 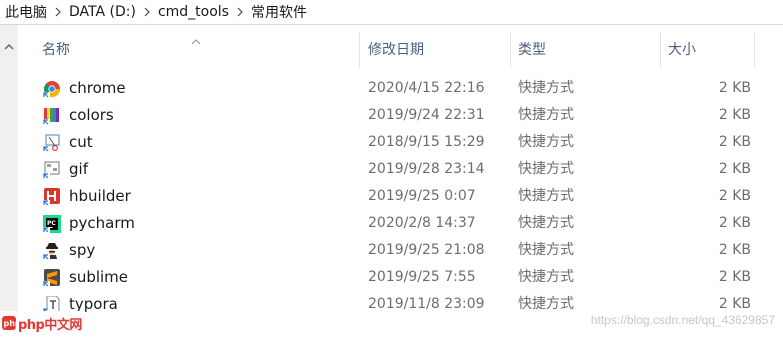 What do you see at coordinates (422, 223) in the screenshot?
I see `file-date: 2020/2/8 14:37` at bounding box center [422, 223].